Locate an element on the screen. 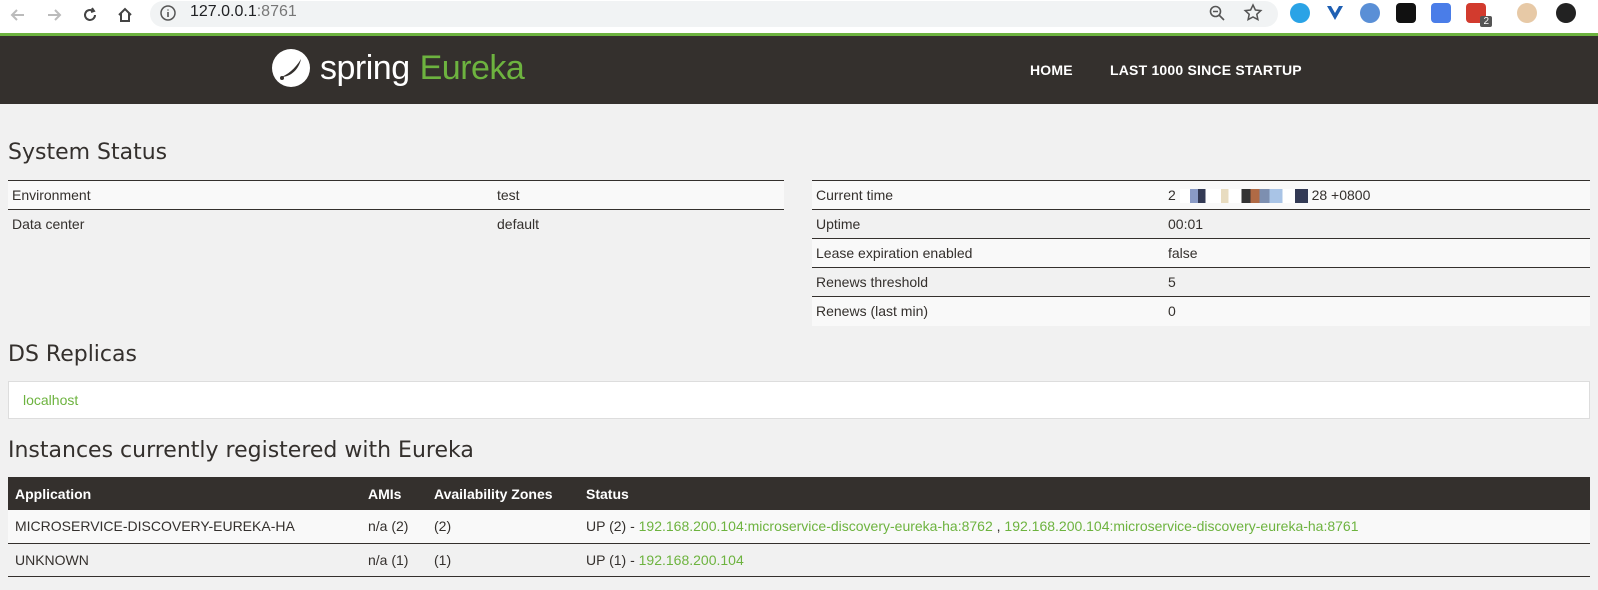 Image resolution: width=1598 pixels, height=590 pixels. menu-icon is located at coordinates (1566, 13).